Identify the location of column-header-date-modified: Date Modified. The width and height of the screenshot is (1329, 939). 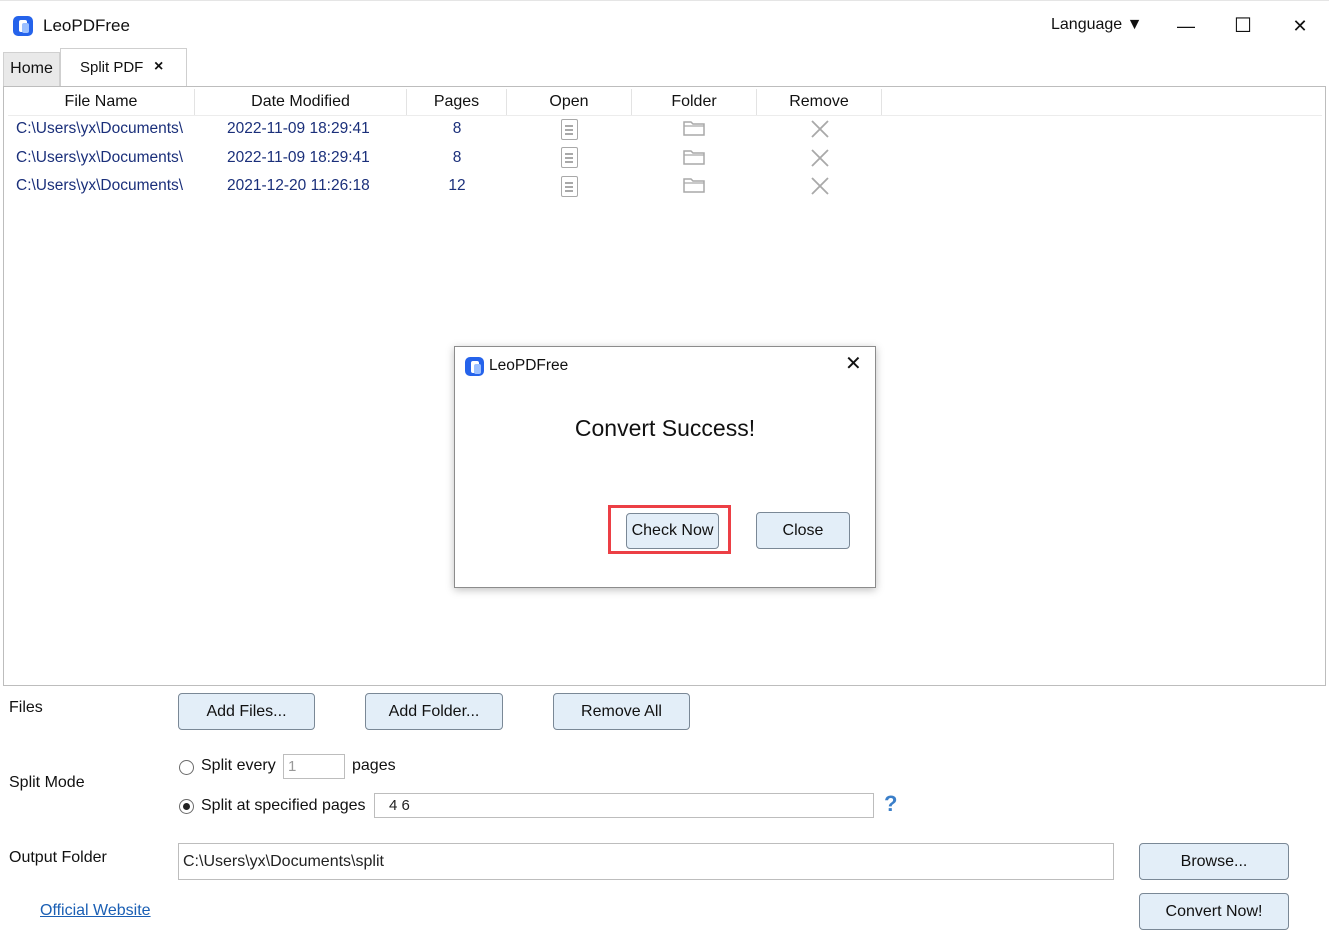
(301, 102).